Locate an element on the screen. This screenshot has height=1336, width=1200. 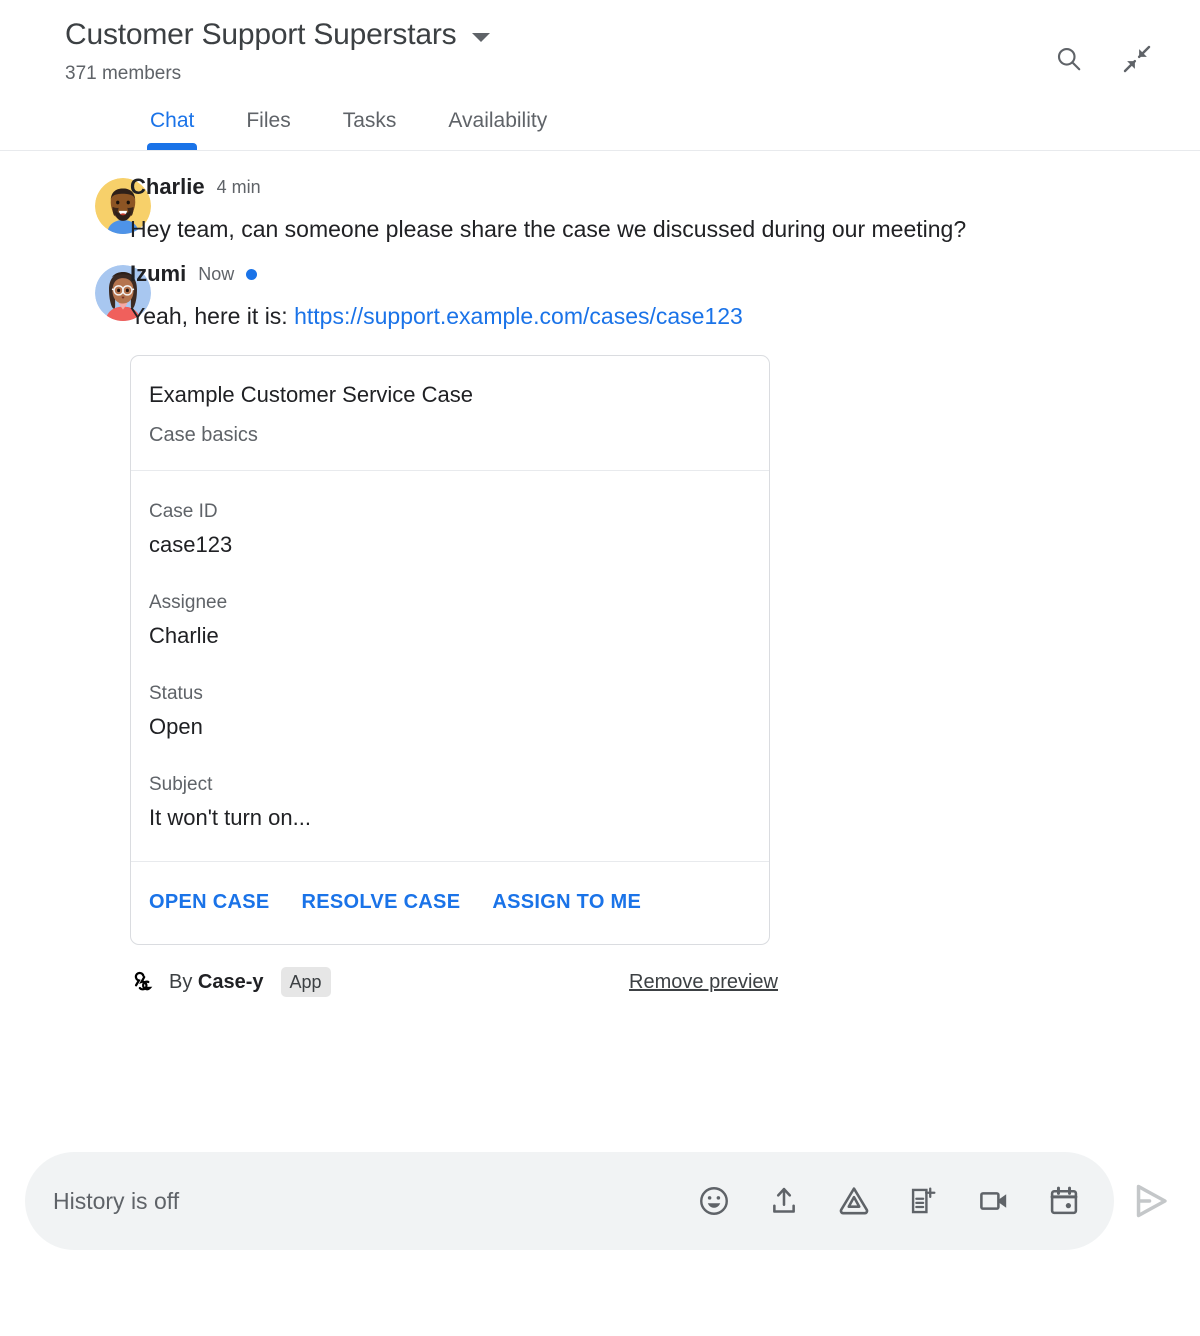
card-field-assignee: Assignee Charlie is located at coordinates (450, 620).